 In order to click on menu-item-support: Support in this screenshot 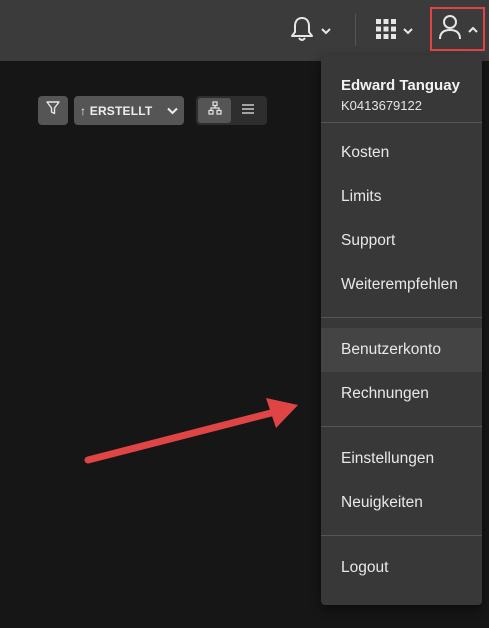, I will do `click(401, 241)`.